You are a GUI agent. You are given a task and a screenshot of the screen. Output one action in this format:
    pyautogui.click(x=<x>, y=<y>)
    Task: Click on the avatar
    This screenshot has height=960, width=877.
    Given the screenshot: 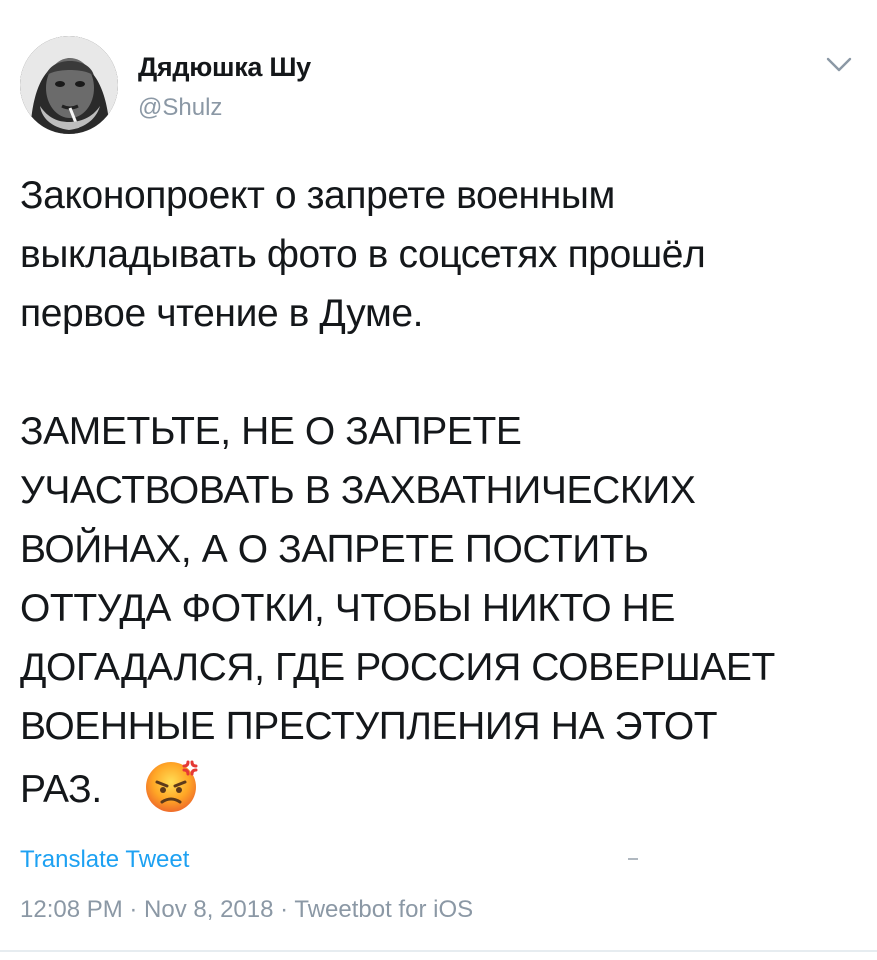 What is the action you would take?
    pyautogui.click(x=69, y=85)
    